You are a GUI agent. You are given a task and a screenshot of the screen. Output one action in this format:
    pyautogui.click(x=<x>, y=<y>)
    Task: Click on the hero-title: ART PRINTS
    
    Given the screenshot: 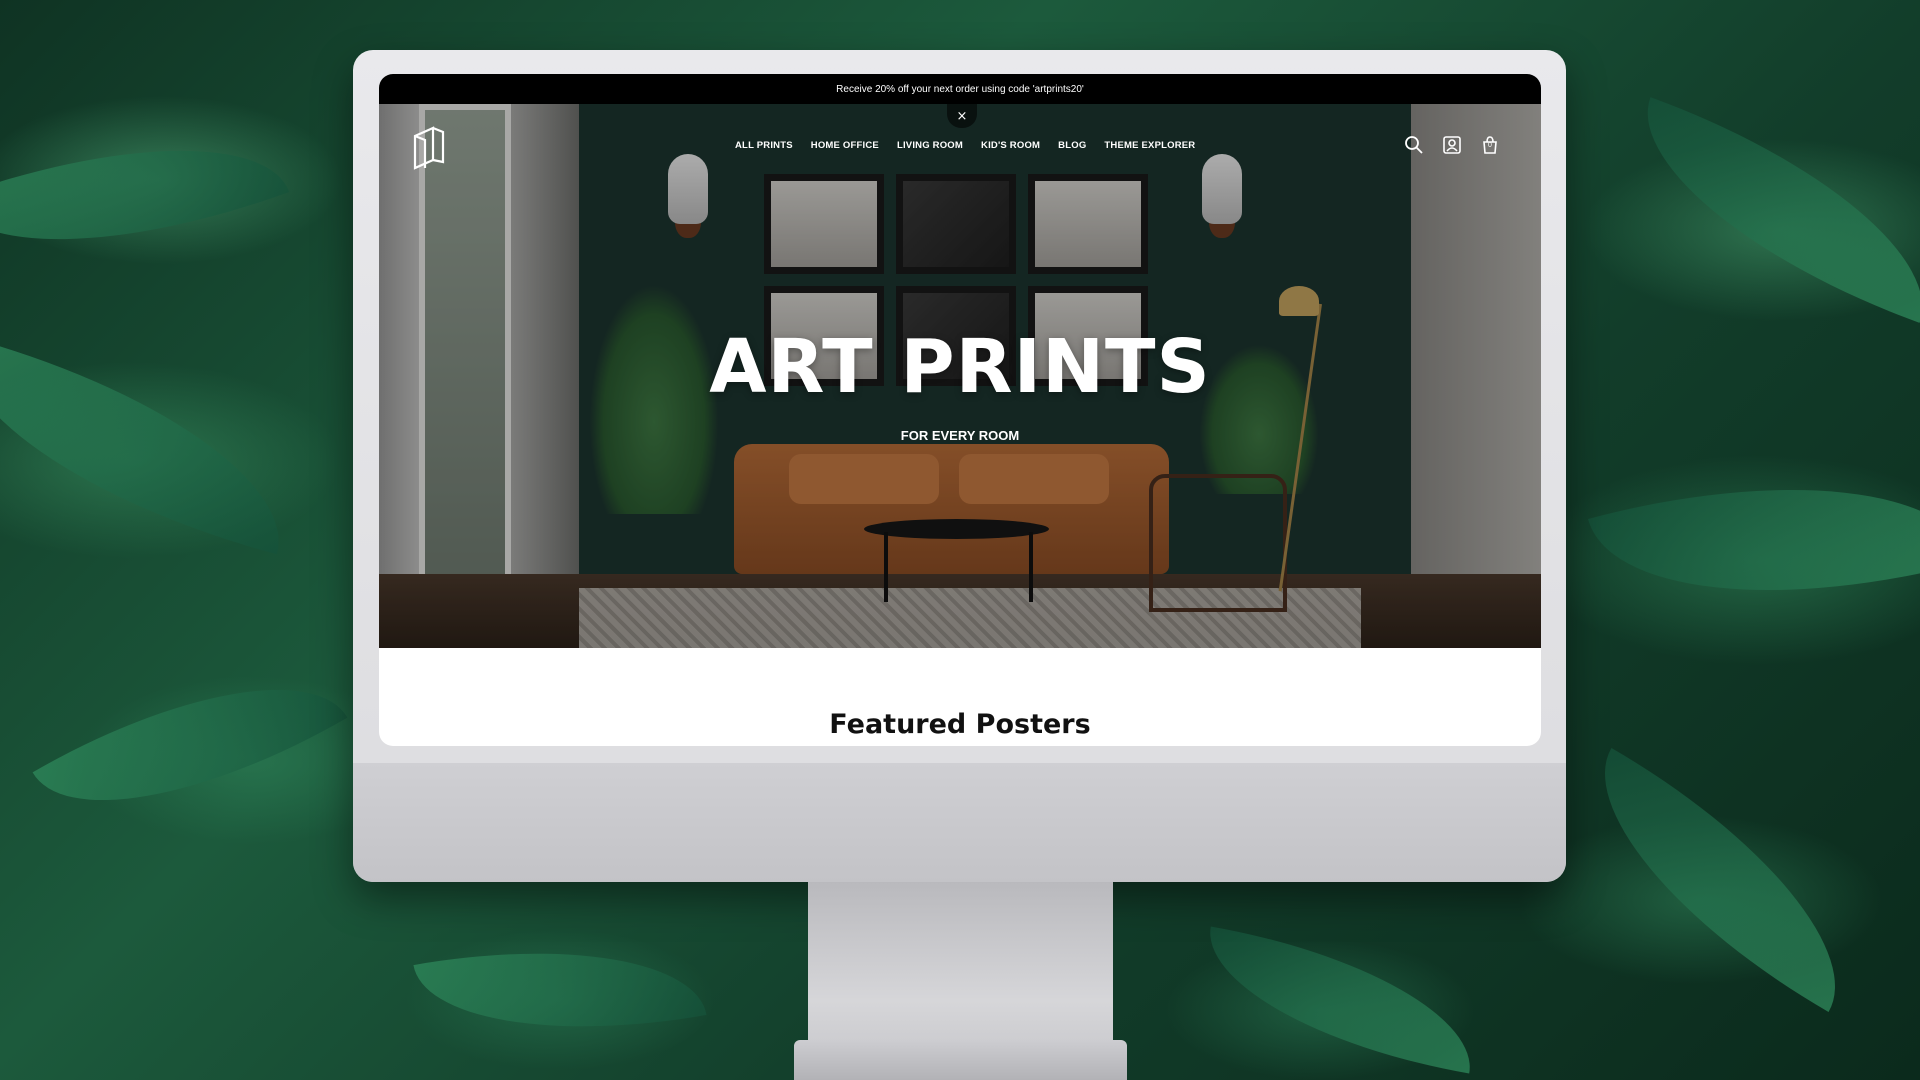 What is the action you would take?
    pyautogui.click(x=960, y=367)
    